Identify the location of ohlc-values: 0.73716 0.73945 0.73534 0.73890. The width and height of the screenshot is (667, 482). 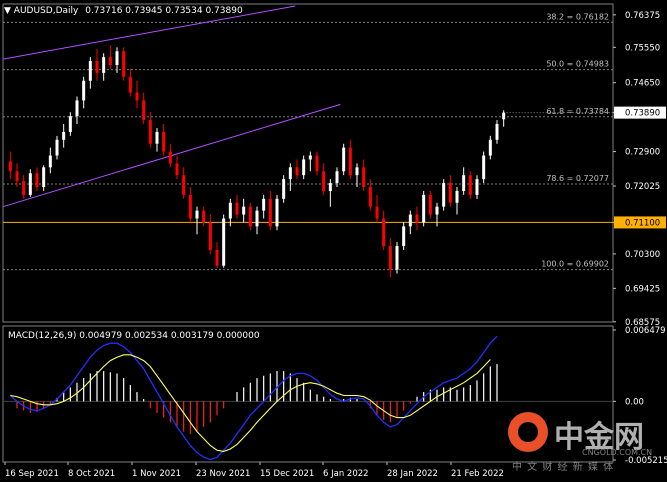
(164, 11).